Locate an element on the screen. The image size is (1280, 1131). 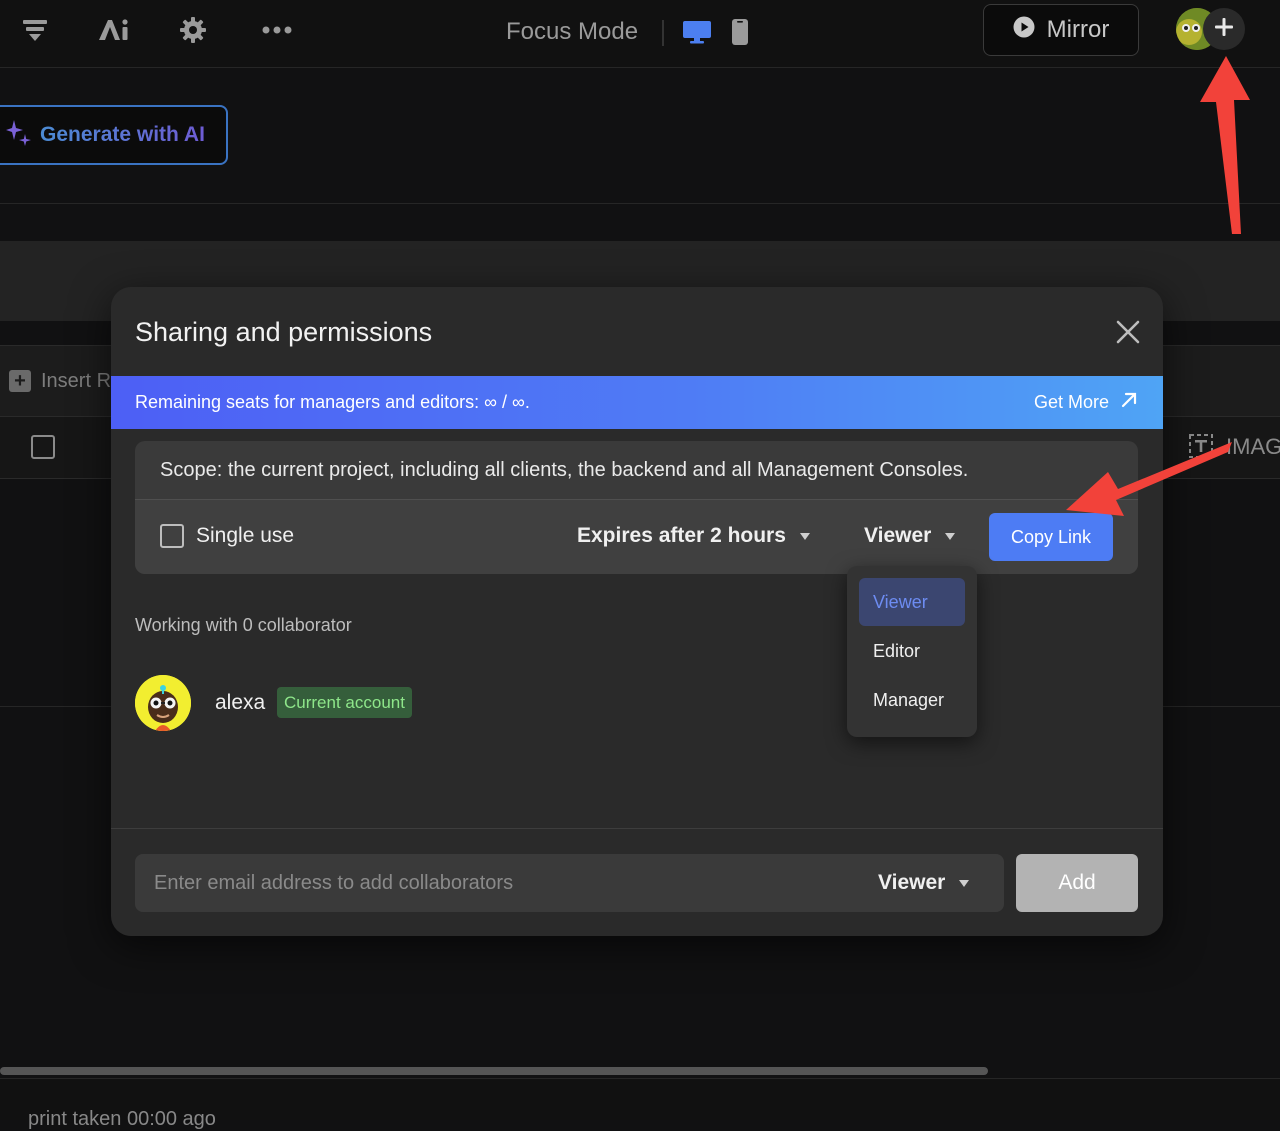
dialog-title: Sharing and permissions is located at coordinates (284, 332).